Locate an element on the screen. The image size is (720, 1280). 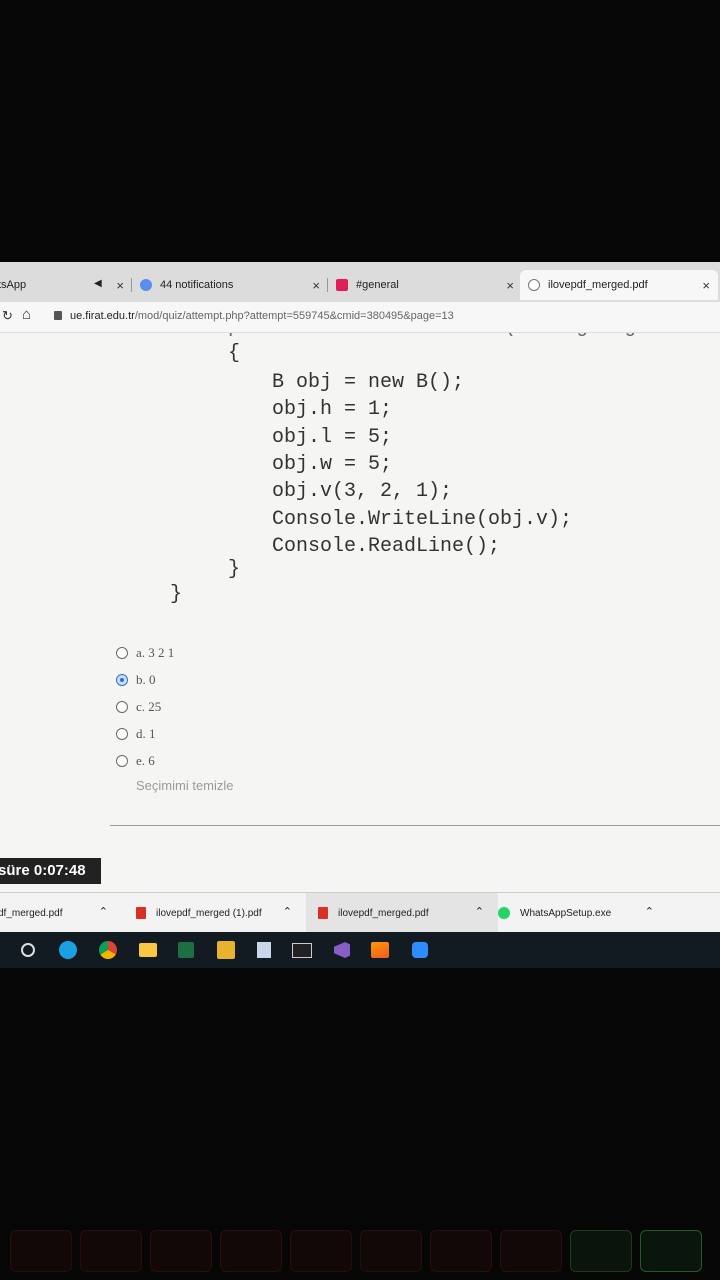
cortana-icon is located at coordinates (28, 950).